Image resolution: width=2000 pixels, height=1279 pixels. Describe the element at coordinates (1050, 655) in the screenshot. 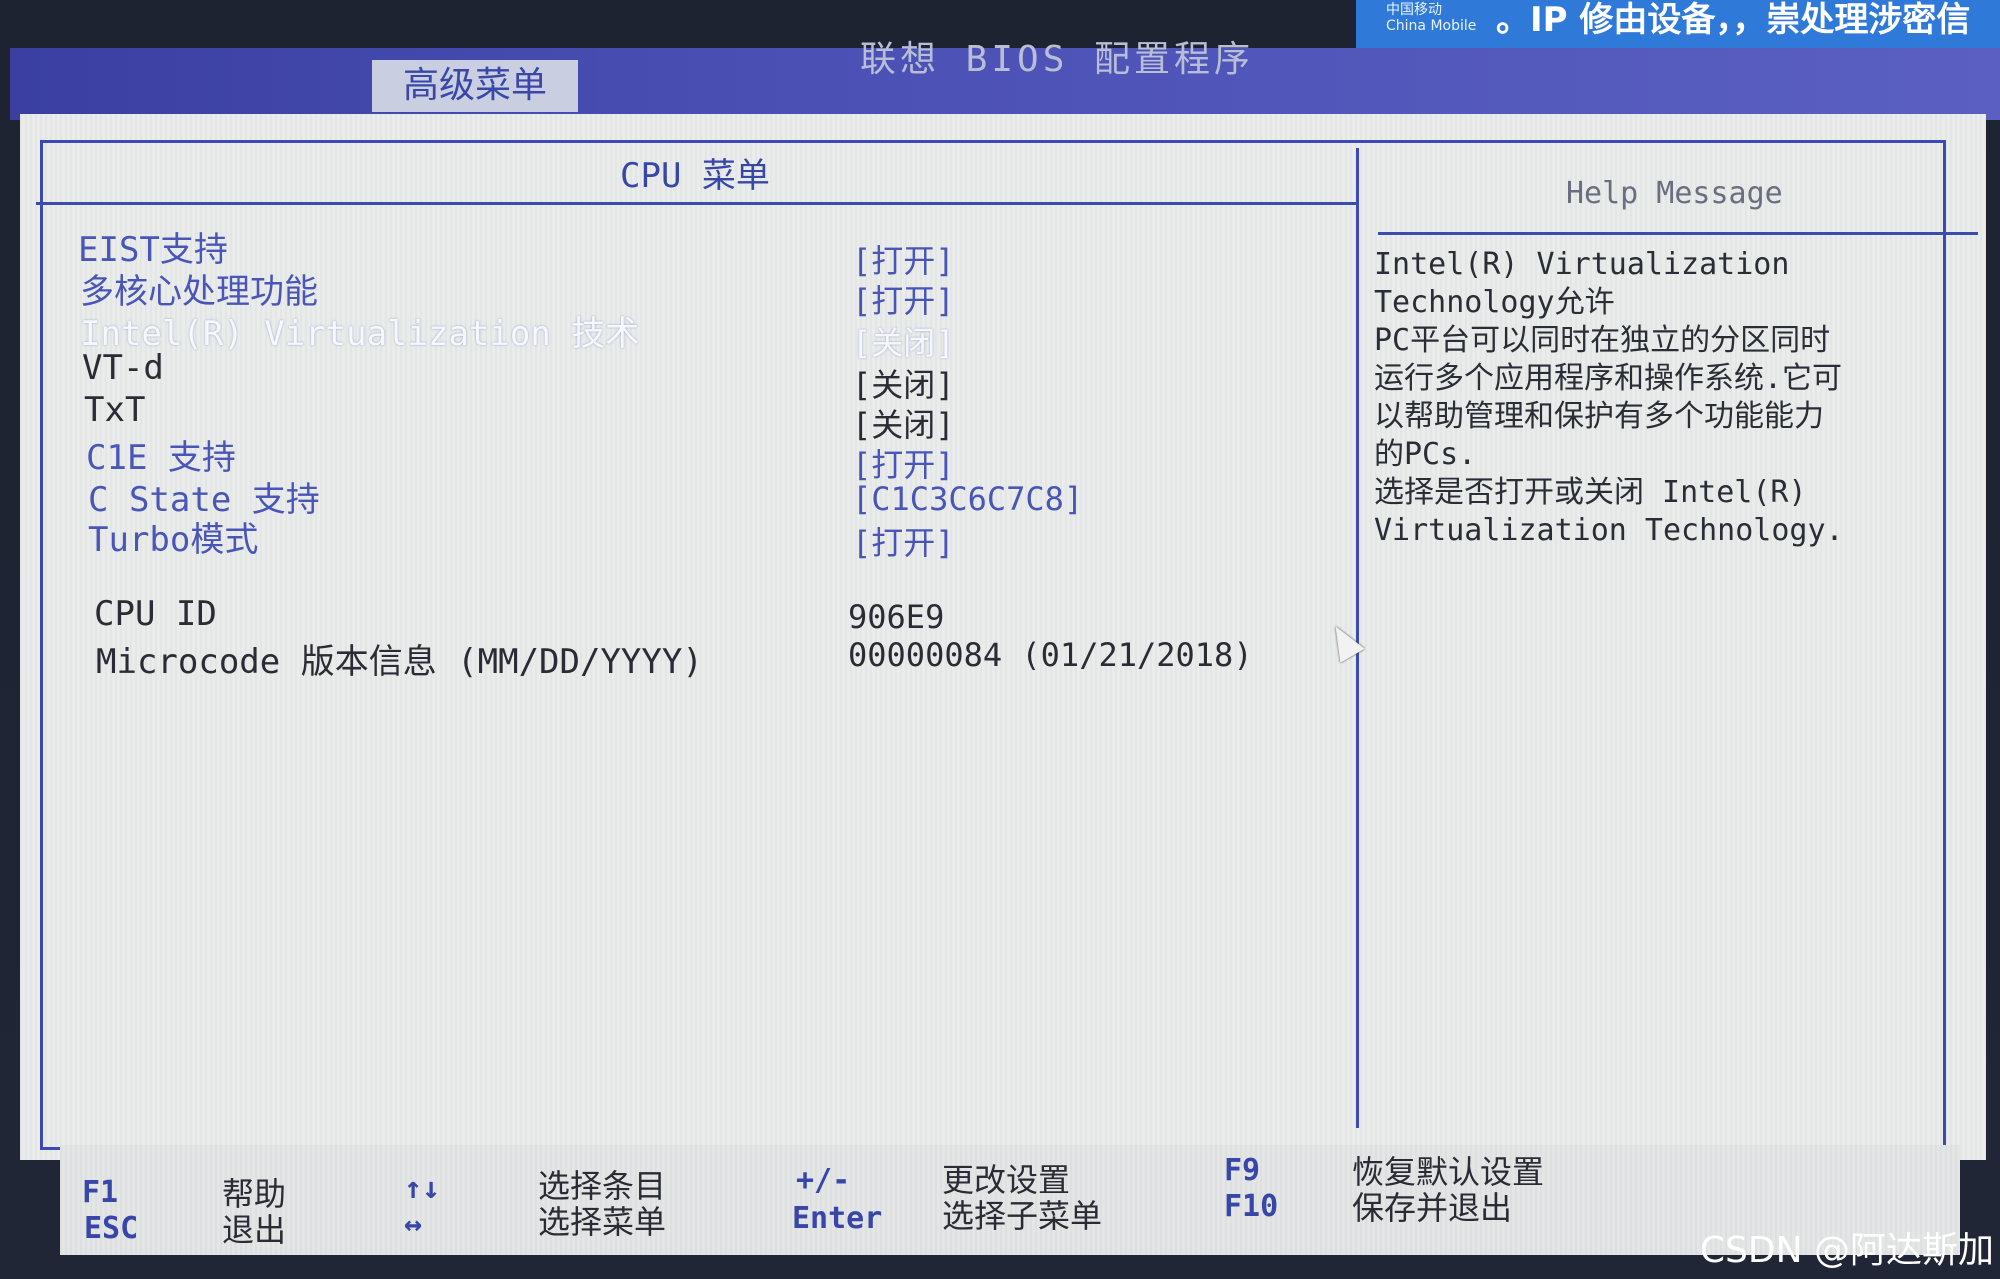

I see `microcode-value: 00000084 (01/21/2018)` at that location.